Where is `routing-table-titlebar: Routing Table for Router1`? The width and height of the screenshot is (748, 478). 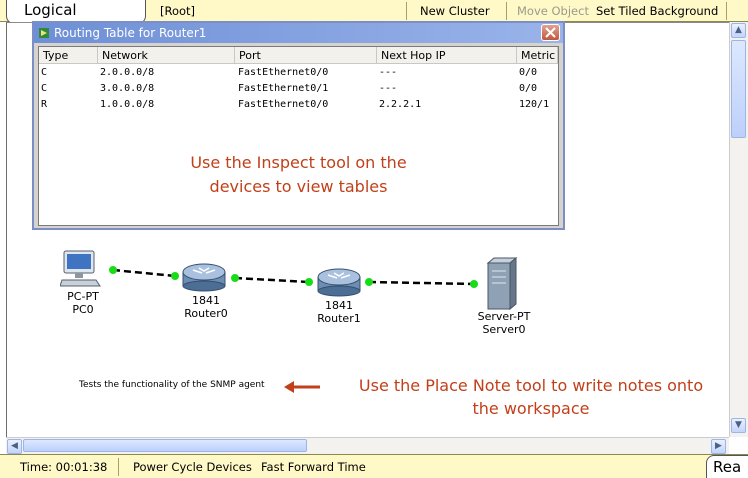 routing-table-titlebar: Routing Table for Router1 is located at coordinates (298, 33).